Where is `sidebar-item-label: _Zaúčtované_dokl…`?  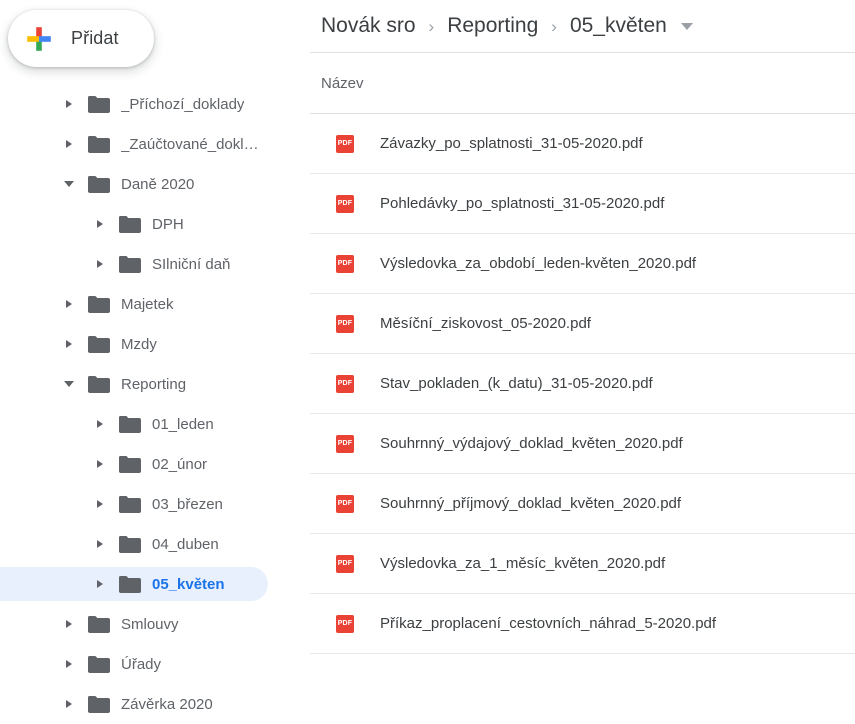
sidebar-item-label: _Zaúčtované_dokl… is located at coordinates (190, 144).